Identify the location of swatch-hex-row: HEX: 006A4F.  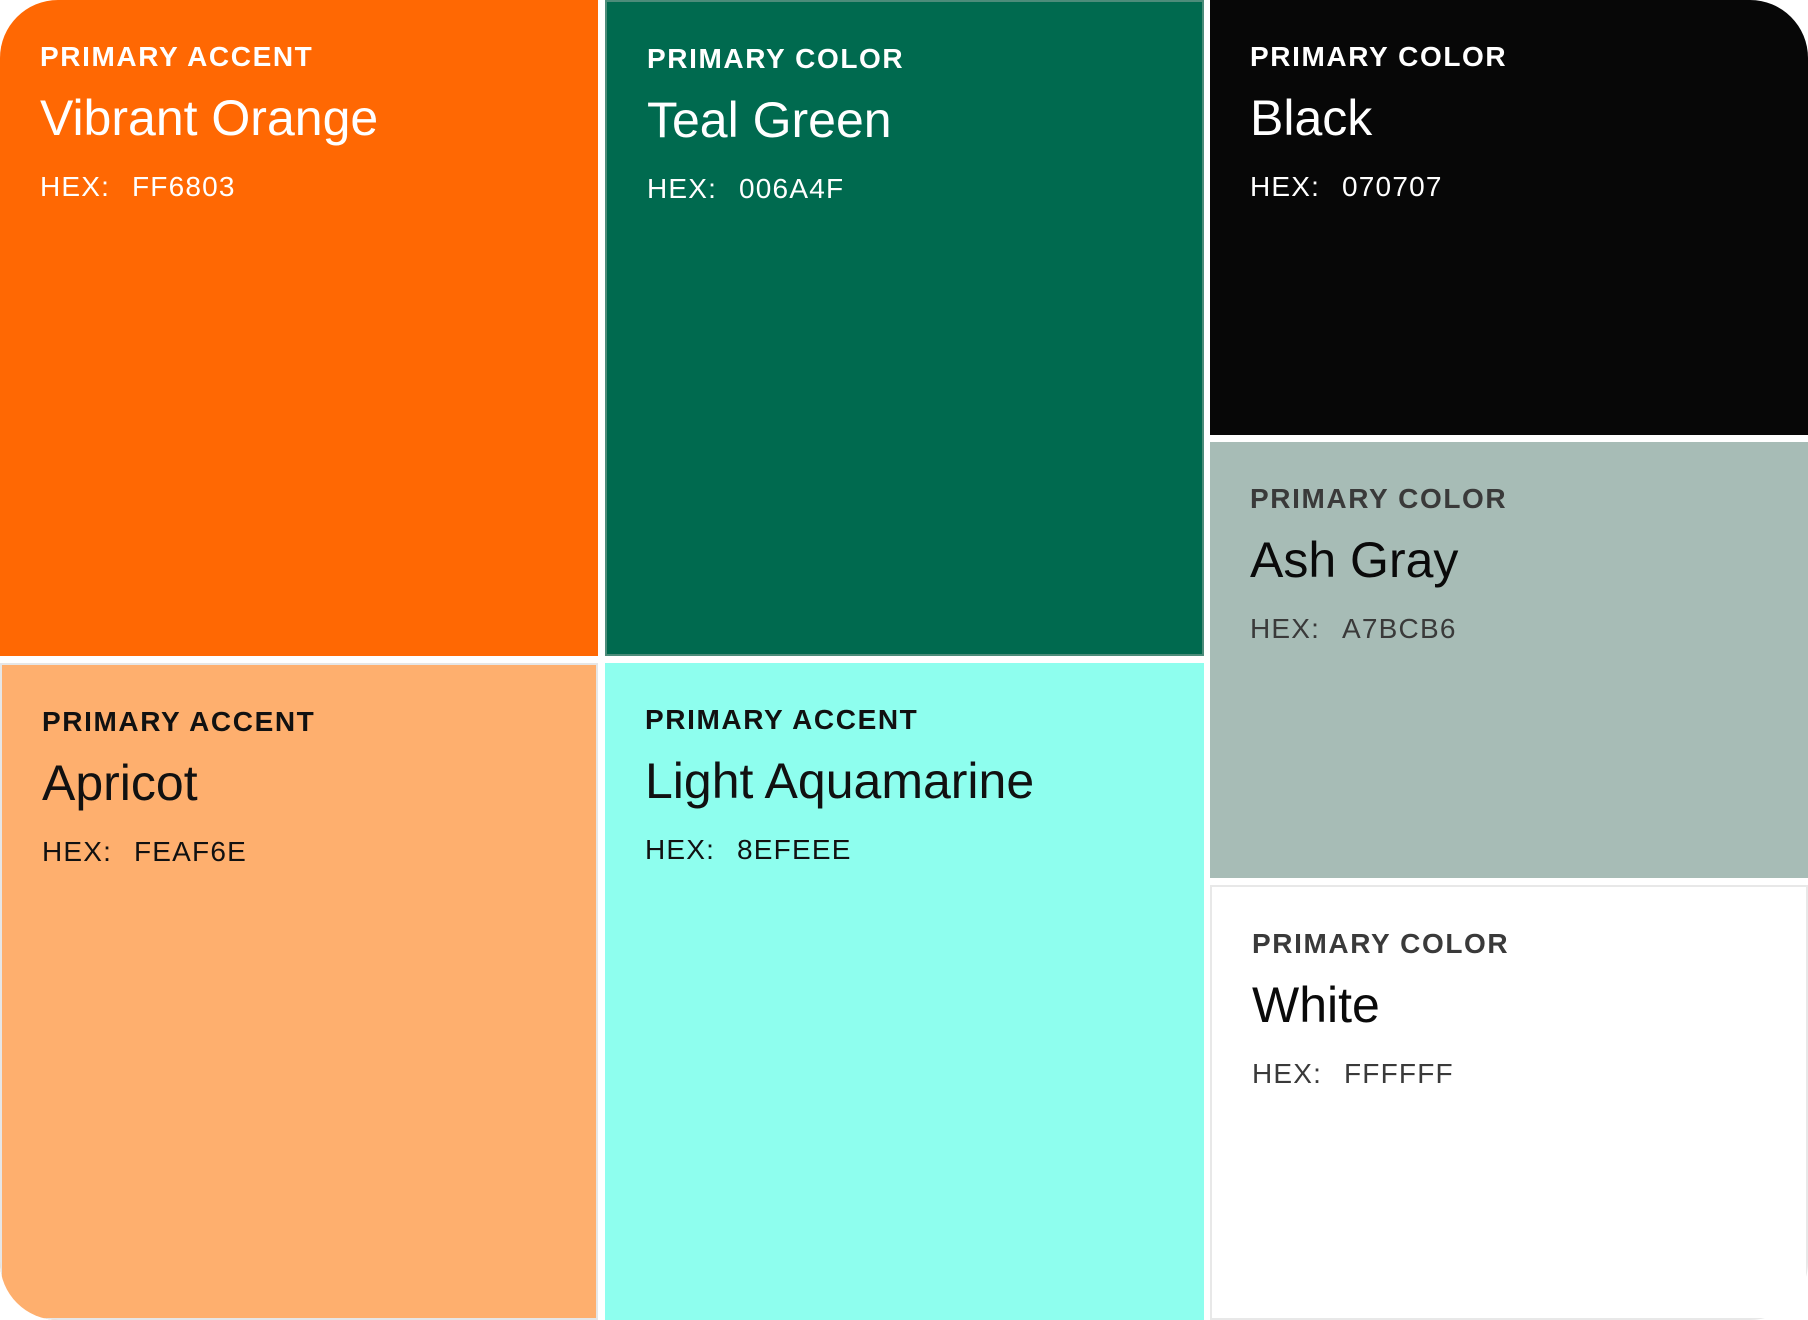
(904, 189).